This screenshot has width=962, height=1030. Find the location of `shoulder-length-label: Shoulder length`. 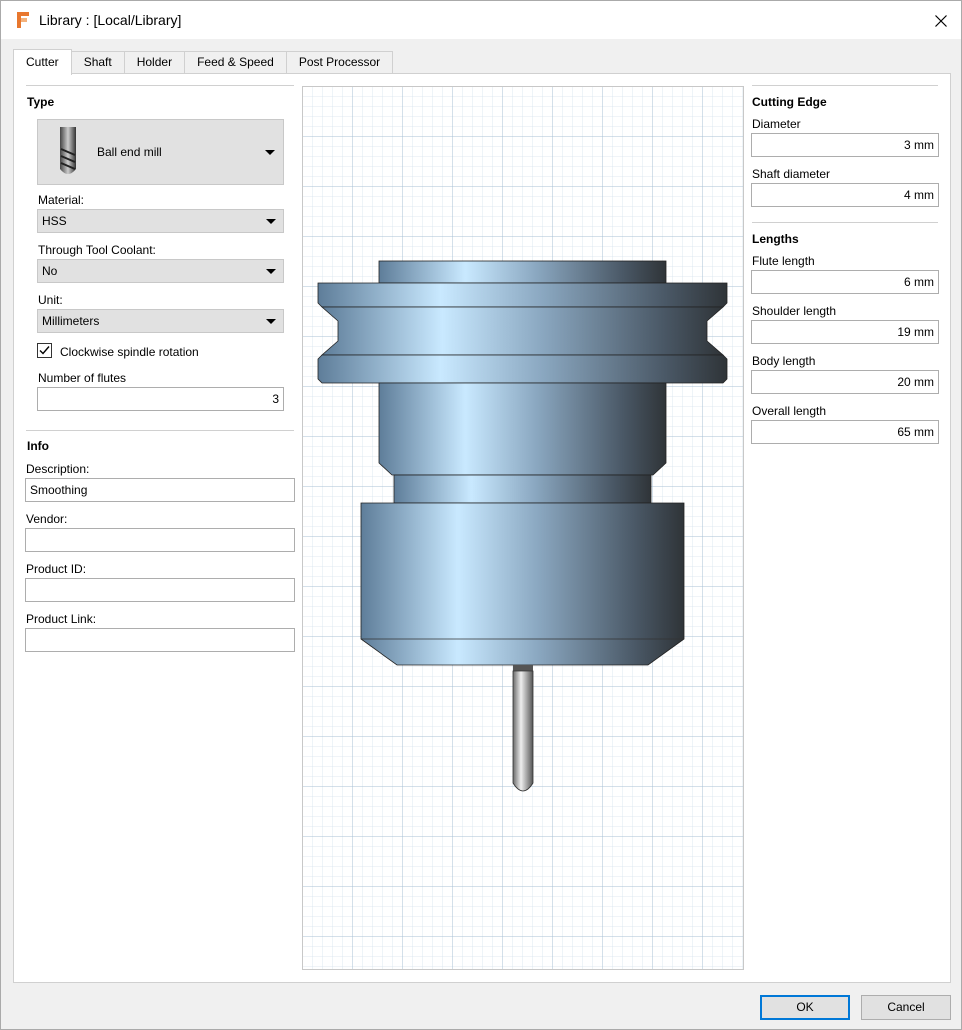

shoulder-length-label: Shoulder length is located at coordinates (794, 311).